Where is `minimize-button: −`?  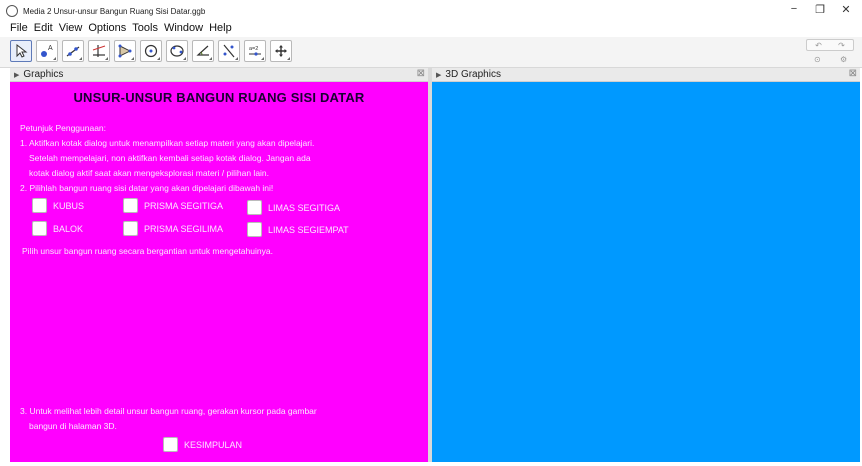
minimize-button: − is located at coordinates (794, 9).